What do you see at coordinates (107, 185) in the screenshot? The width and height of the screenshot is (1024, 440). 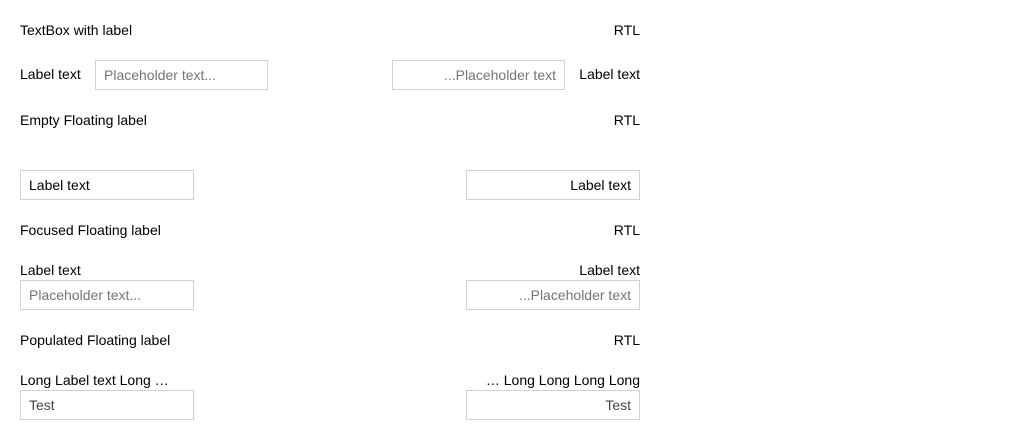 I see `empty-floating-label-field: Label text` at bounding box center [107, 185].